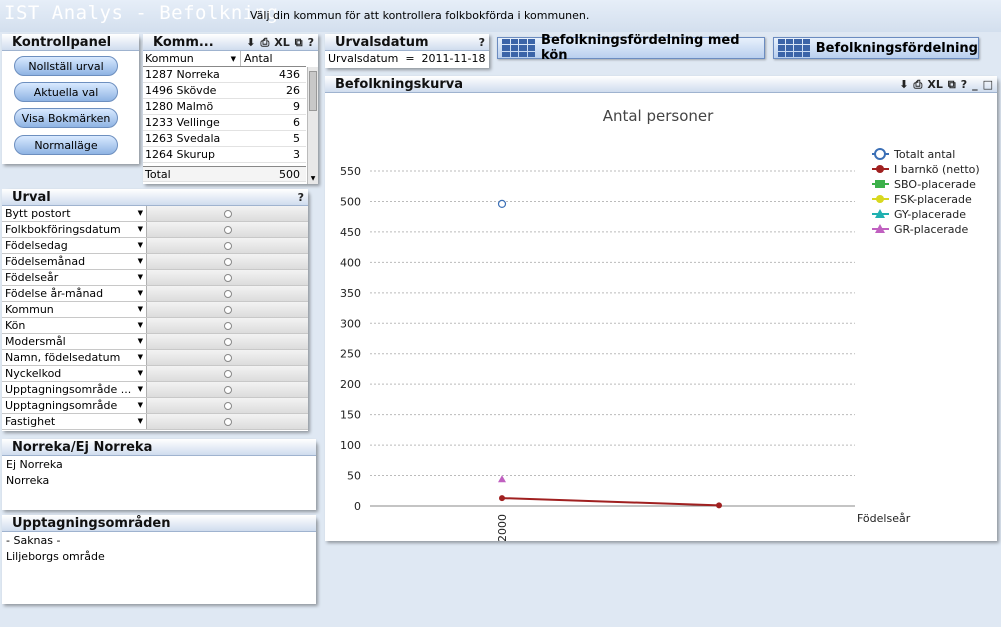 This screenshot has height=627, width=1001. I want to click on field-name: Folkbokföringsdatum ▼, so click(74, 229).